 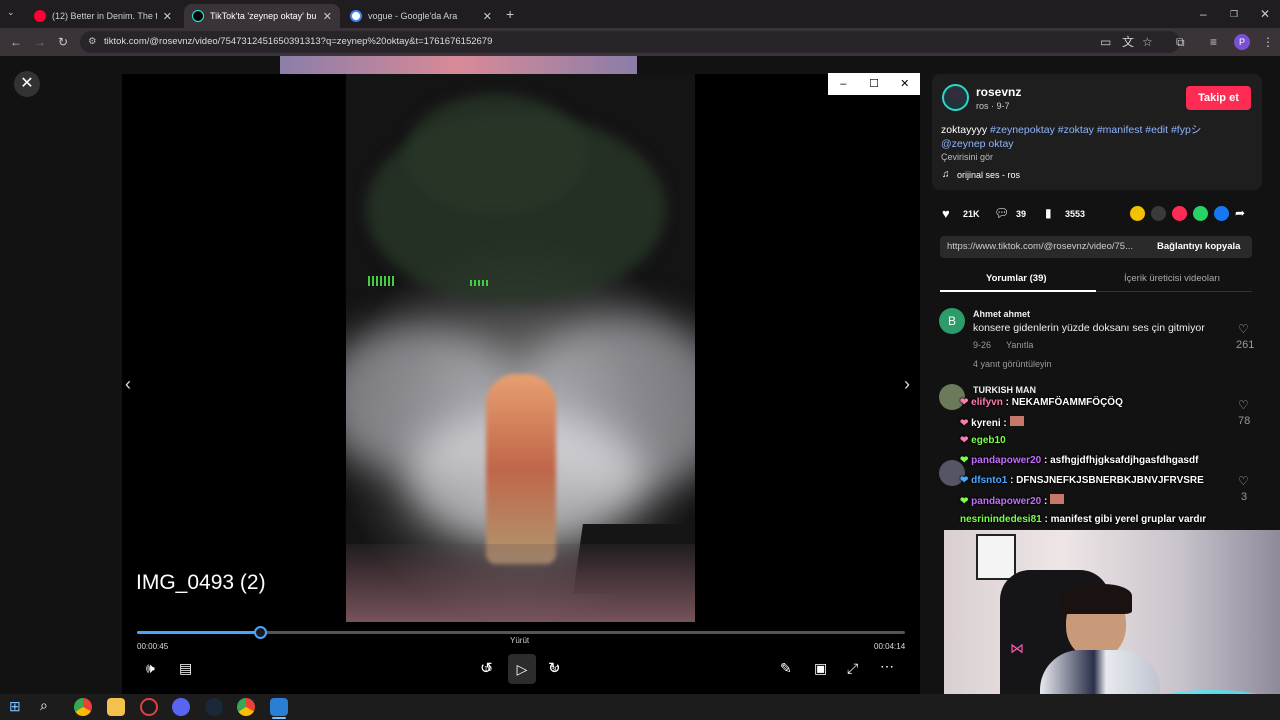 I want to click on copy-link-button: Bağlantıyı kopyala, so click(x=1198, y=246).